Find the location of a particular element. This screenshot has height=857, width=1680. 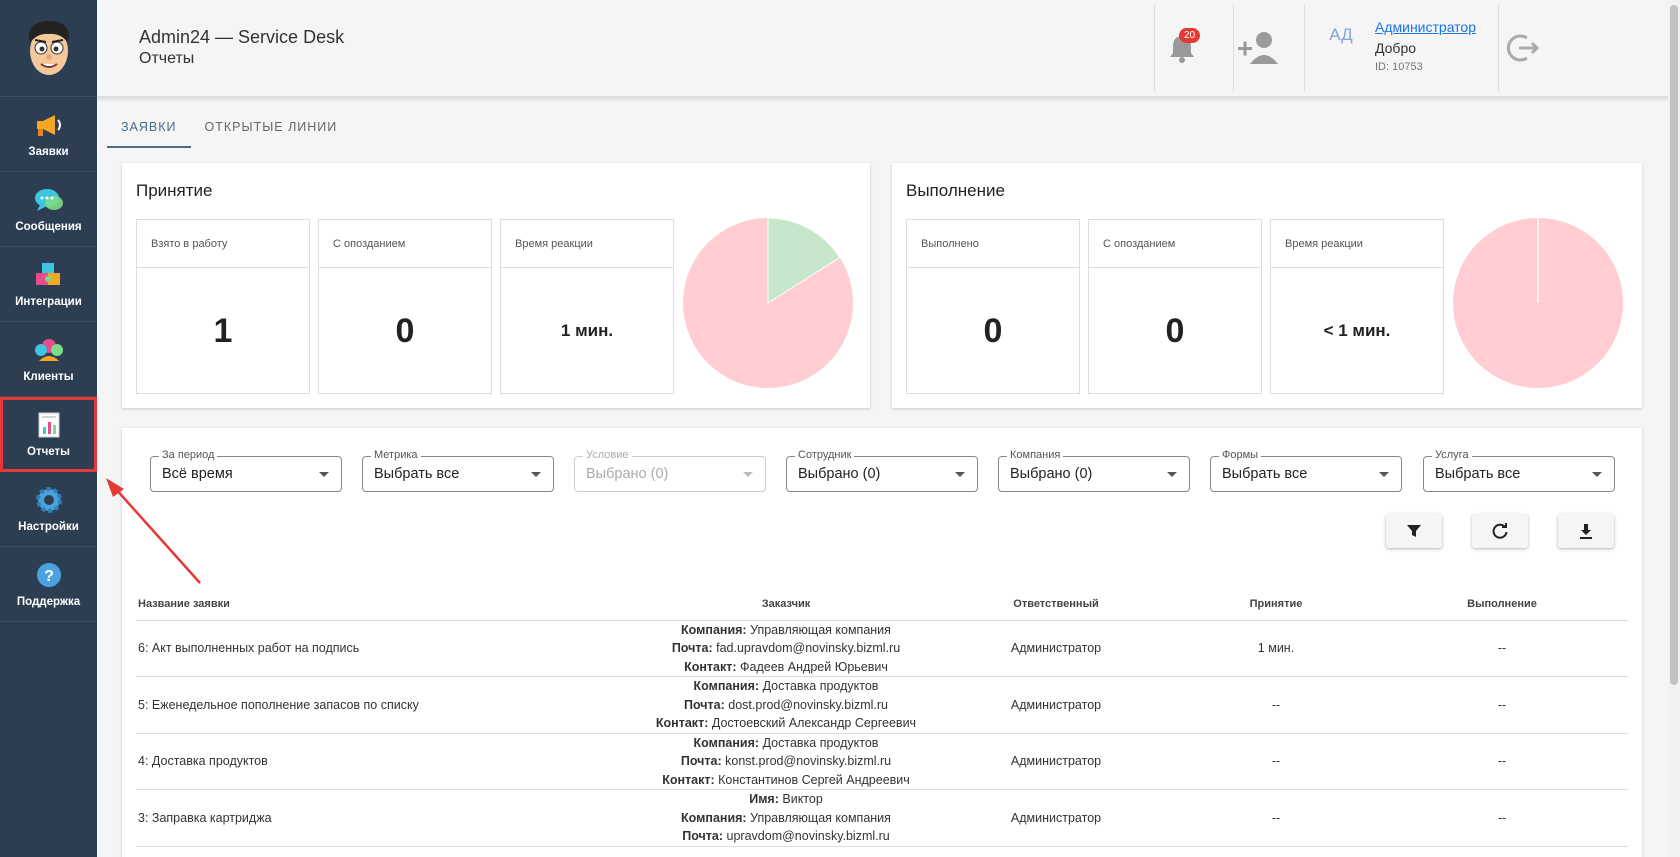

customer-field-value: upravdom@novinsky.bizml.ru is located at coordinates (808, 836).